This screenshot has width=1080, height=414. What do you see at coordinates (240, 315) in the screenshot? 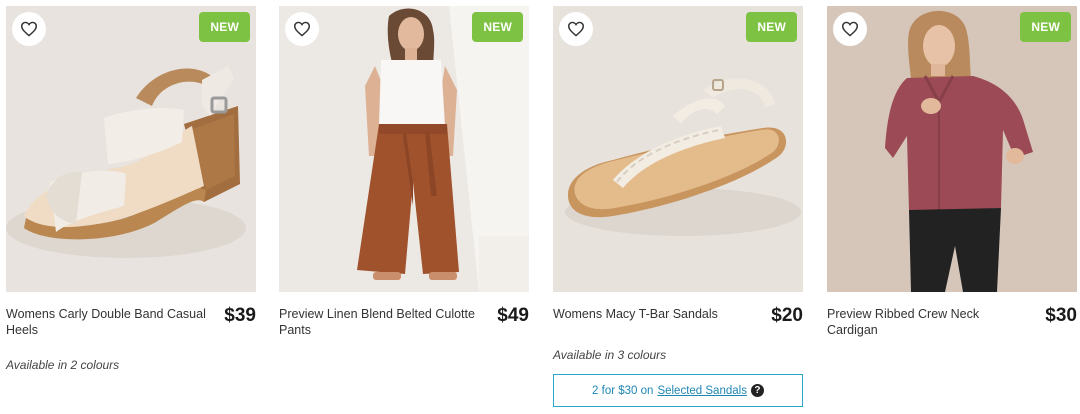
I see `product-price: $39` at bounding box center [240, 315].